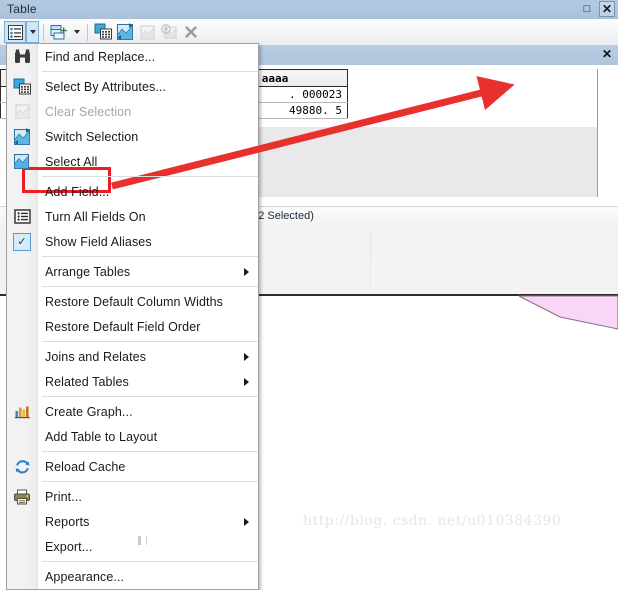 This screenshot has width=618, height=590. Describe the element at coordinates (424, 162) in the screenshot. I see `grid-empty-area` at that location.